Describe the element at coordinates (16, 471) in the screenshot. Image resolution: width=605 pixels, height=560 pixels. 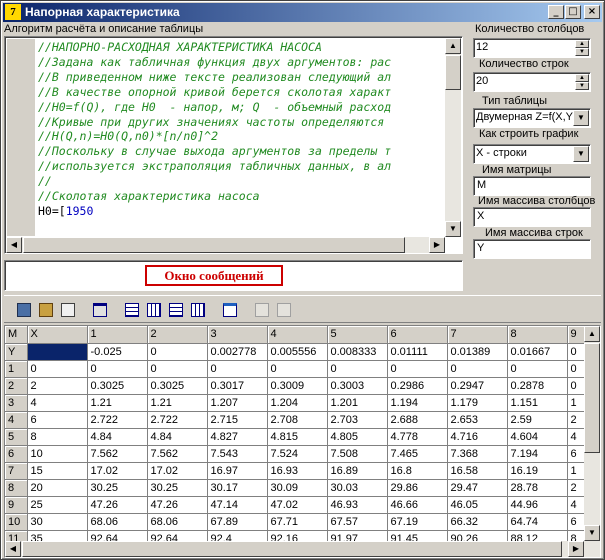
I see `row-header: 7` at that location.